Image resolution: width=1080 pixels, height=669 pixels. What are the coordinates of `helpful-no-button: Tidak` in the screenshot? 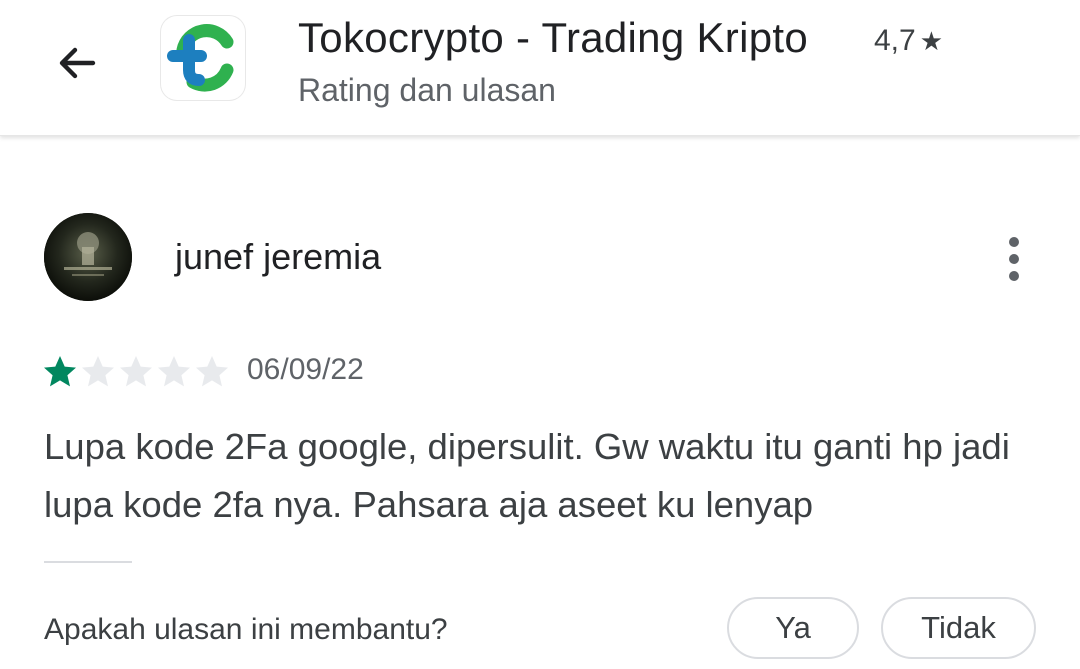 It's located at (958, 628).